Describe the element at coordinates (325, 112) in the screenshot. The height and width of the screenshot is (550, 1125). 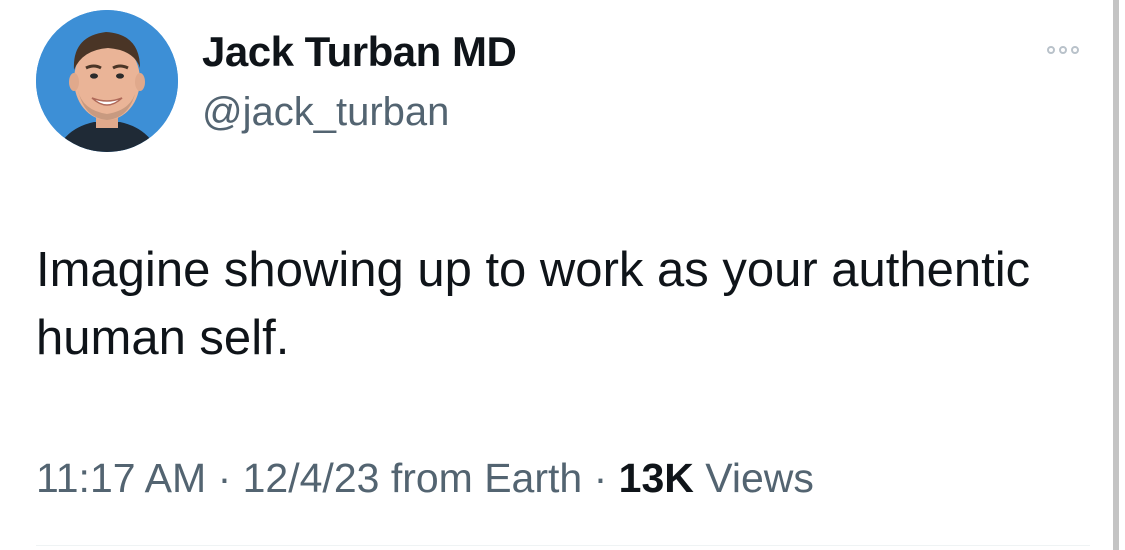
I see `user-handle: @jack_turban` at that location.